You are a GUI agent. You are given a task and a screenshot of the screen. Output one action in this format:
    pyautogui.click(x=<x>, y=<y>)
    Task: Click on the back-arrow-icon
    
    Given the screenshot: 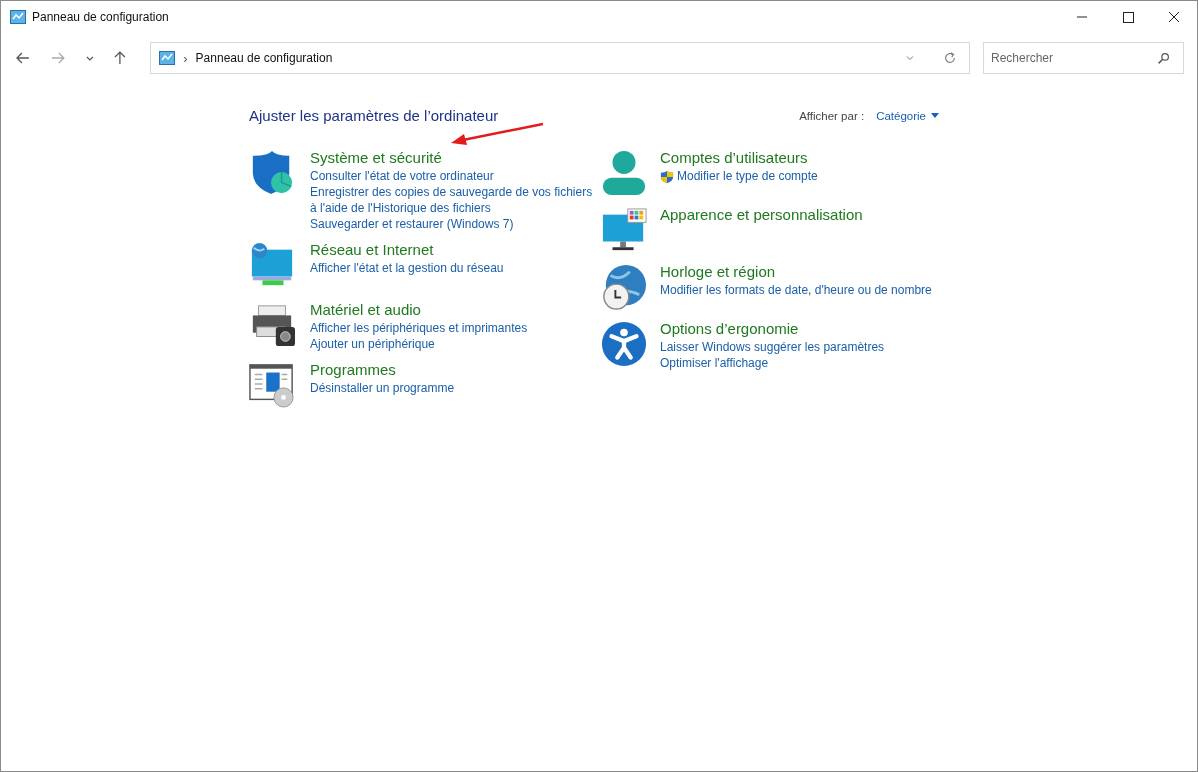 What is the action you would take?
    pyautogui.click(x=23, y=58)
    